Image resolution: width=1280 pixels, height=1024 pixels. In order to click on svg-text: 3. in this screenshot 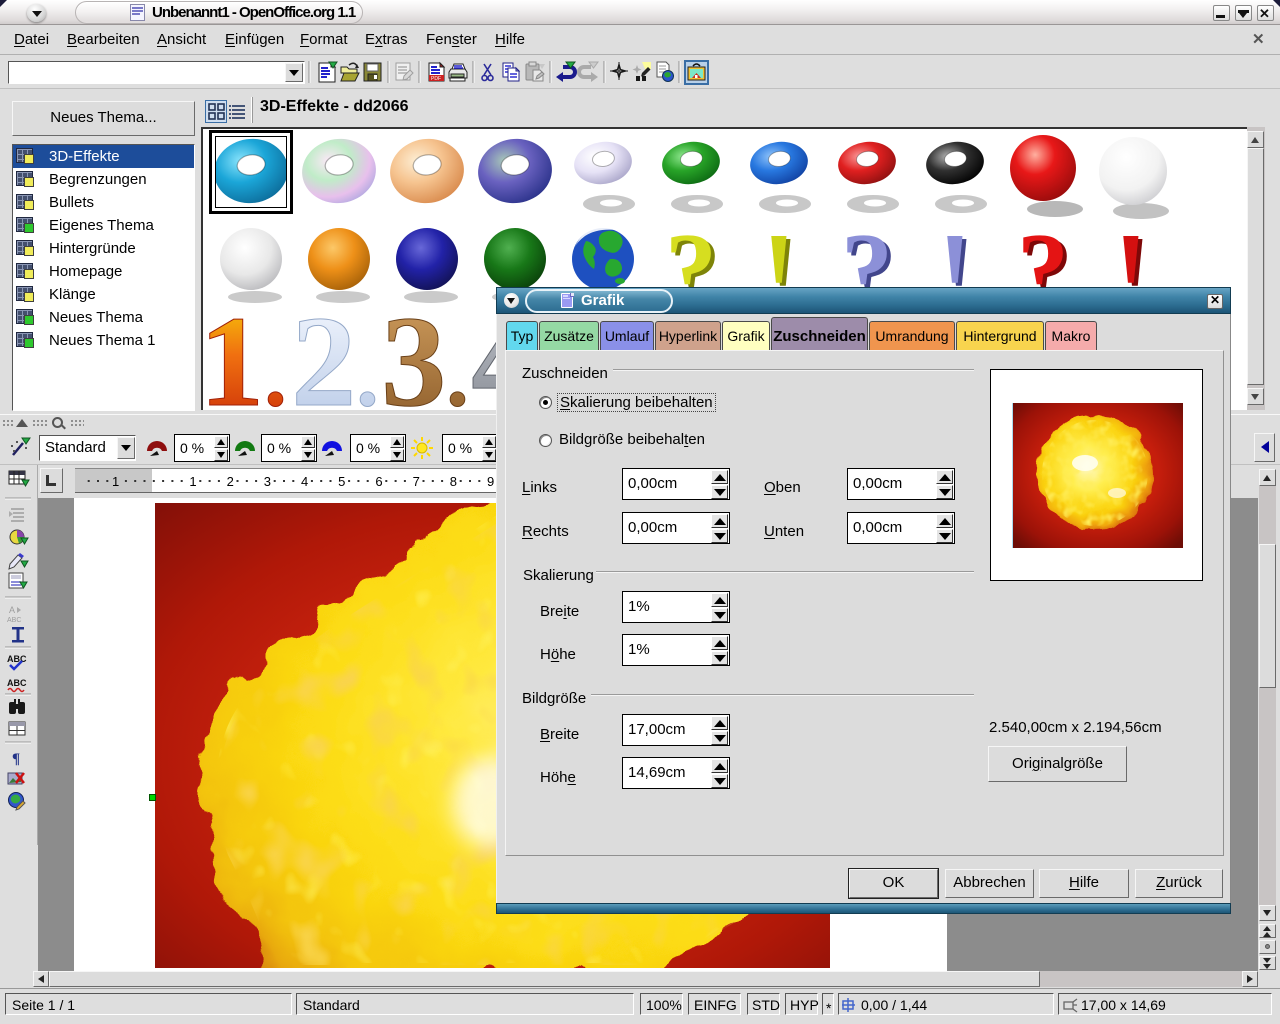, I will do `click(425, 350)`.